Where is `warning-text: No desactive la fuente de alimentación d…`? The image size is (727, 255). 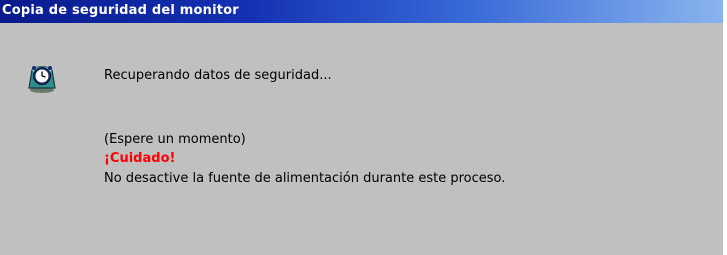
warning-text: No desactive la fuente de alimentación d… is located at coordinates (305, 178).